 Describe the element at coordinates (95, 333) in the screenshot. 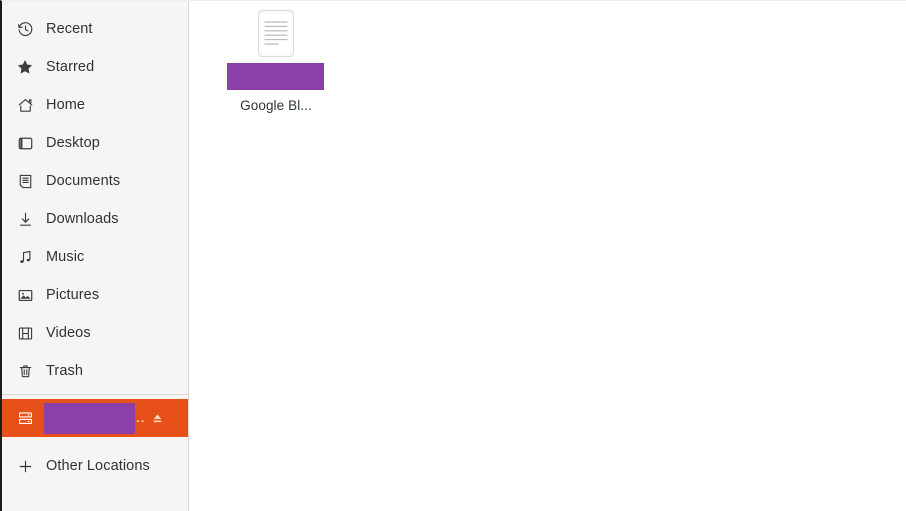

I see `sidebar-item-videos: Videos` at that location.